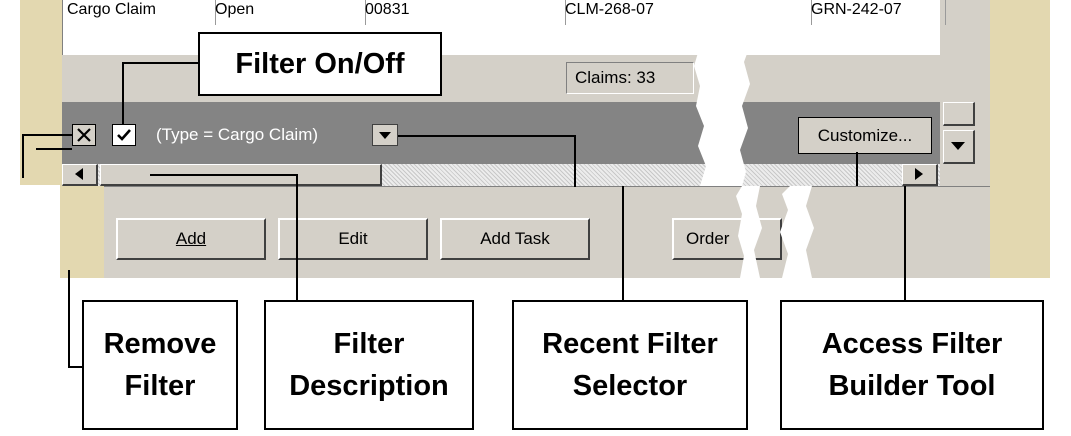 This screenshot has height=436, width=1071. I want to click on leader-filter-onoff-h, so click(161, 63).